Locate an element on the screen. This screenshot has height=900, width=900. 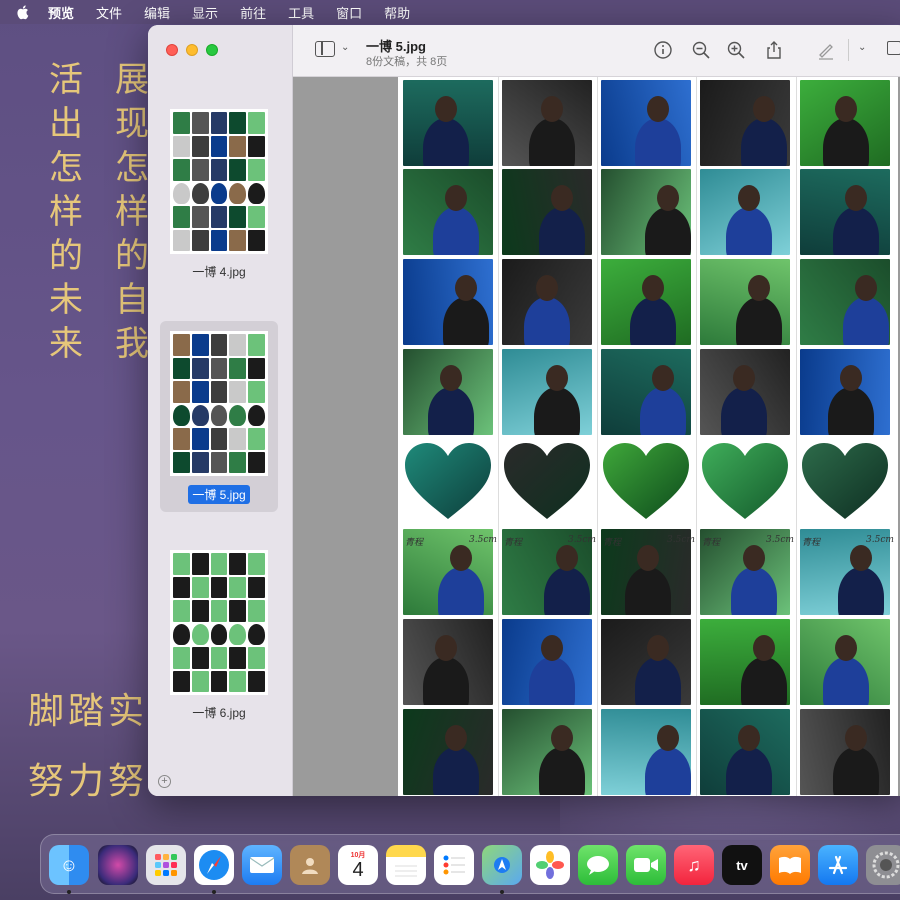
messages-icon is located at coordinates (598, 865).